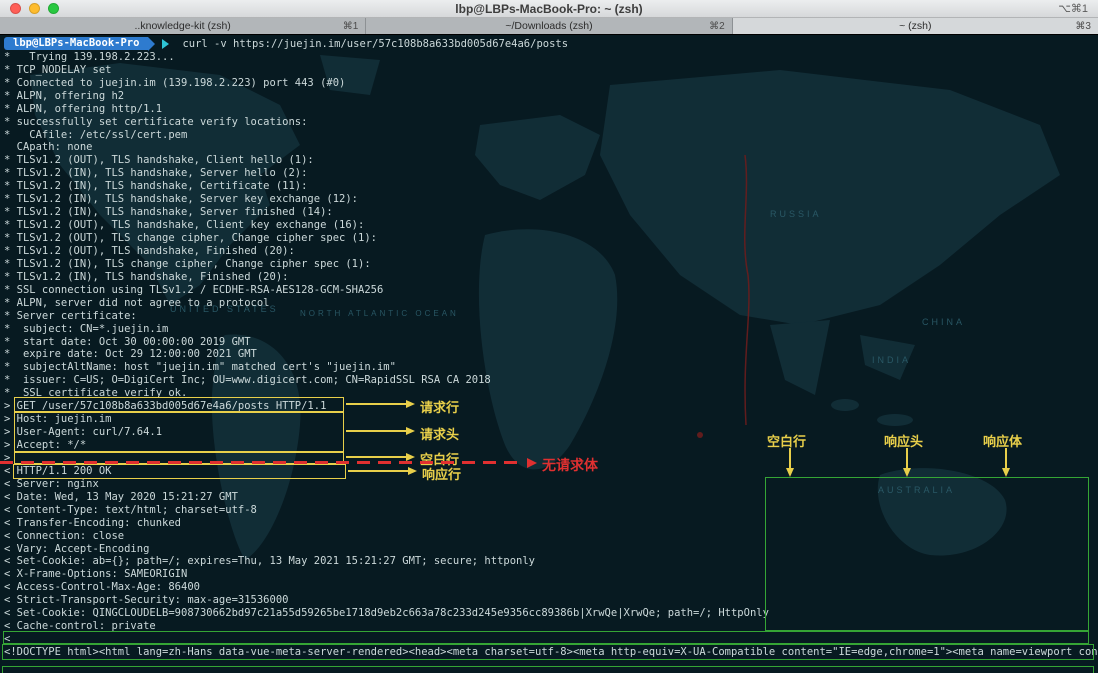  I want to click on zoom-button, so click(53, 8).